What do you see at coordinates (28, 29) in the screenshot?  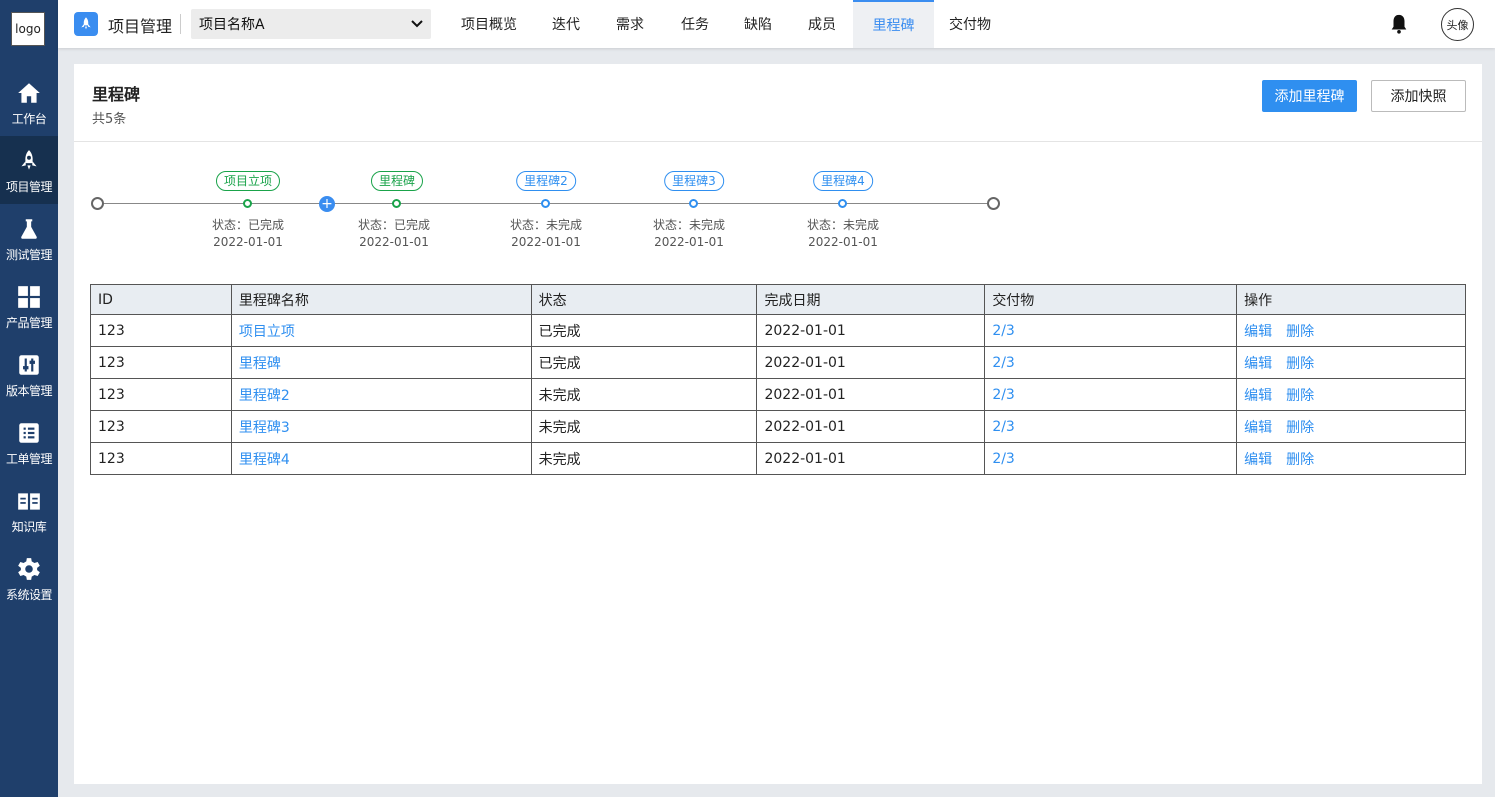 I see `logo: logo` at bounding box center [28, 29].